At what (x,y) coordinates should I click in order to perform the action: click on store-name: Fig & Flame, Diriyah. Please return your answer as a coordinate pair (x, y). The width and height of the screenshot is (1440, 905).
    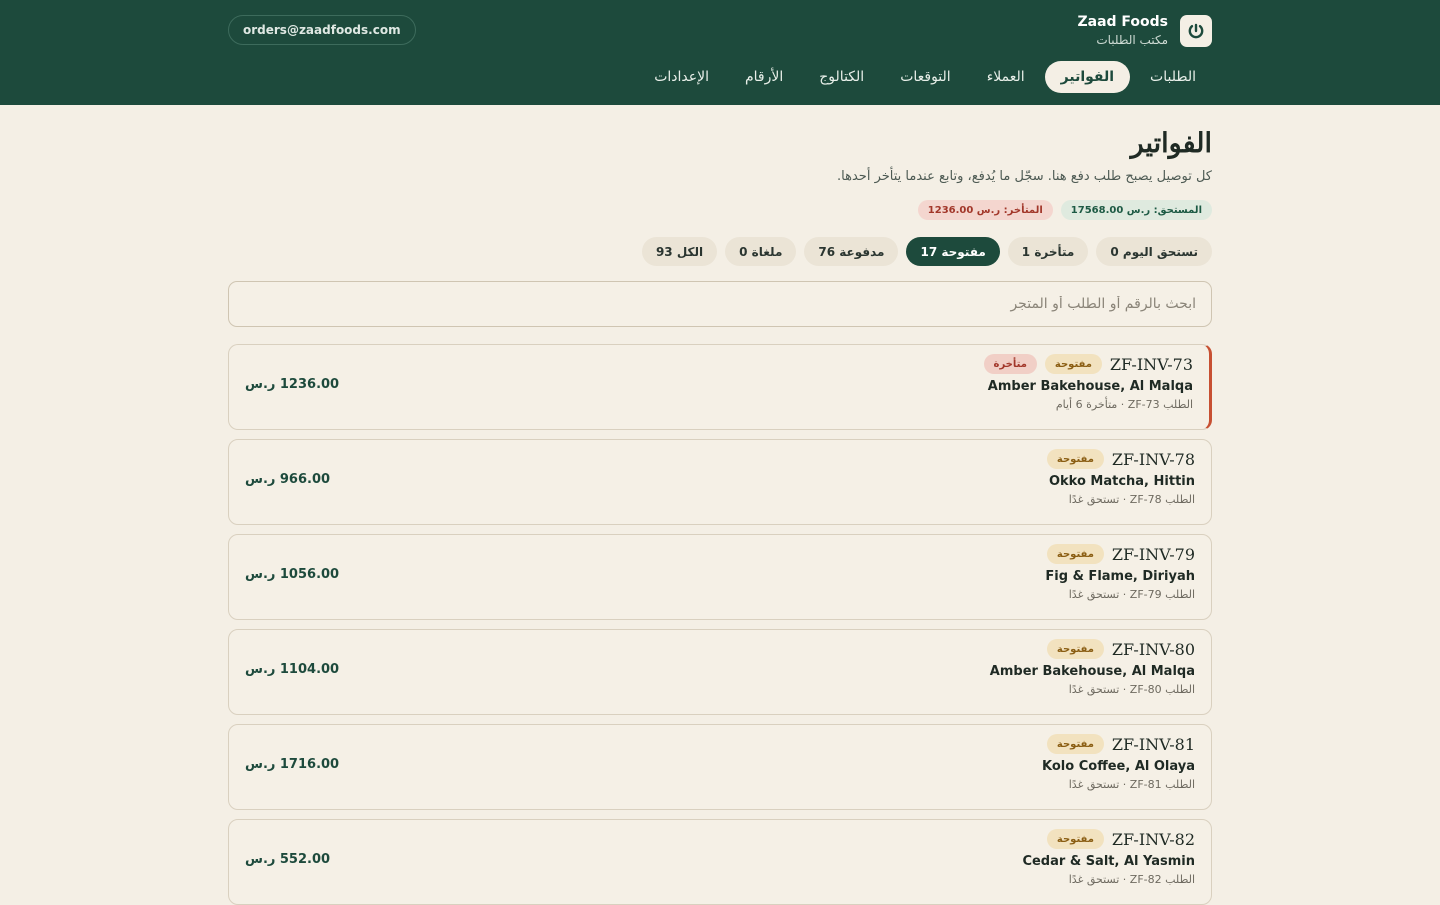
    Looking at the image, I should click on (1120, 576).